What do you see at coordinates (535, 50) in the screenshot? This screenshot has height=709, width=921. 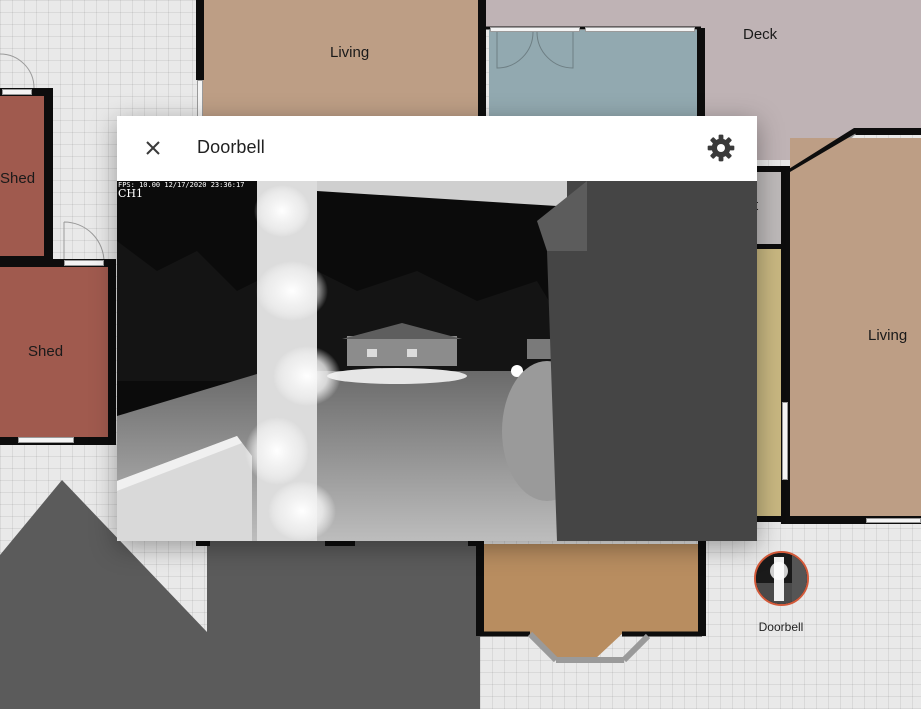 I see `door-arc` at bounding box center [535, 50].